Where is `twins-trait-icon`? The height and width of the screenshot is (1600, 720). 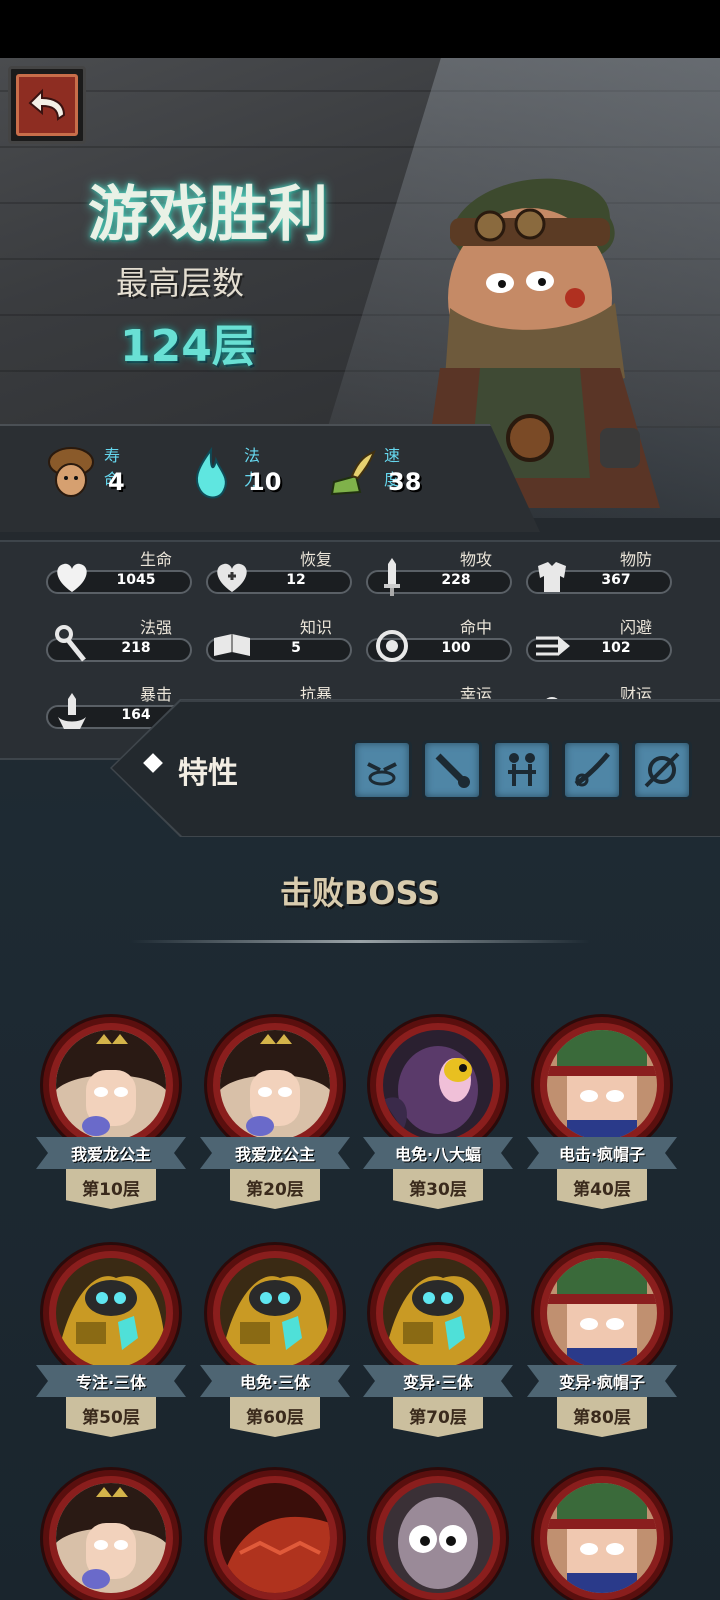 twins-trait-icon is located at coordinates (522, 770).